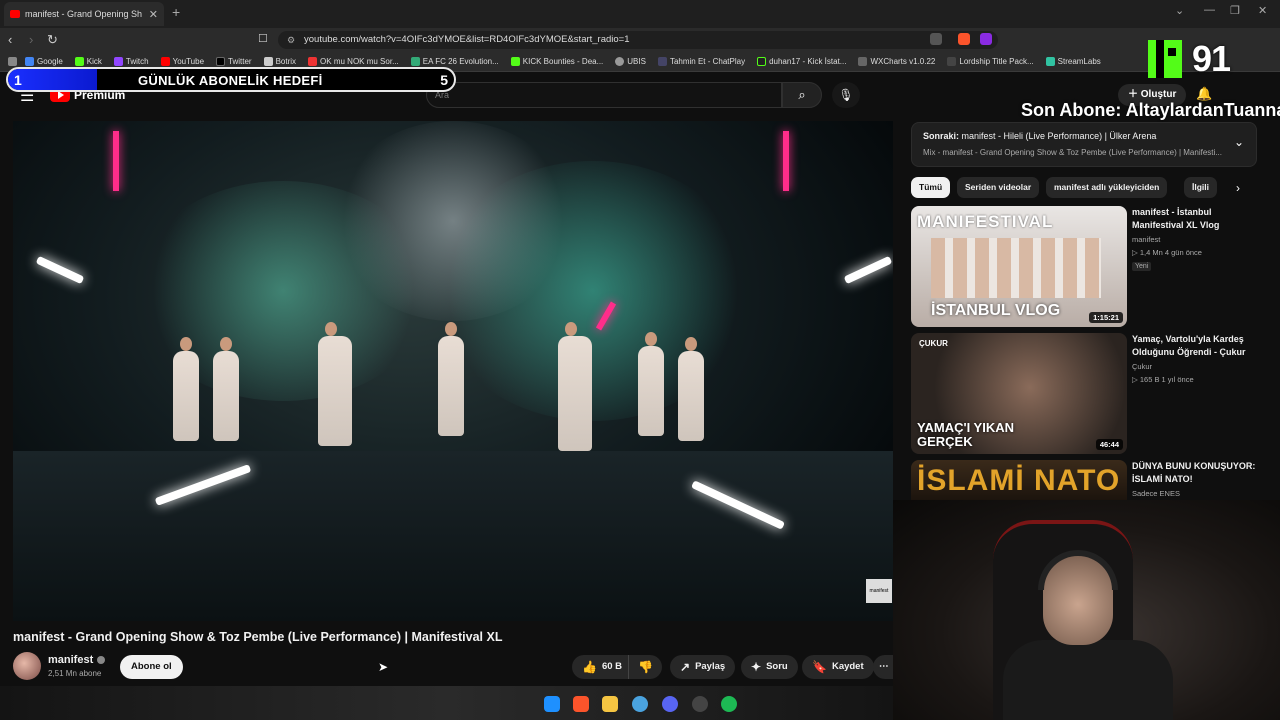 This screenshot has height=720, width=1280. Describe the element at coordinates (176, 12) in the screenshot. I see `new-tab-icon: +` at that location.